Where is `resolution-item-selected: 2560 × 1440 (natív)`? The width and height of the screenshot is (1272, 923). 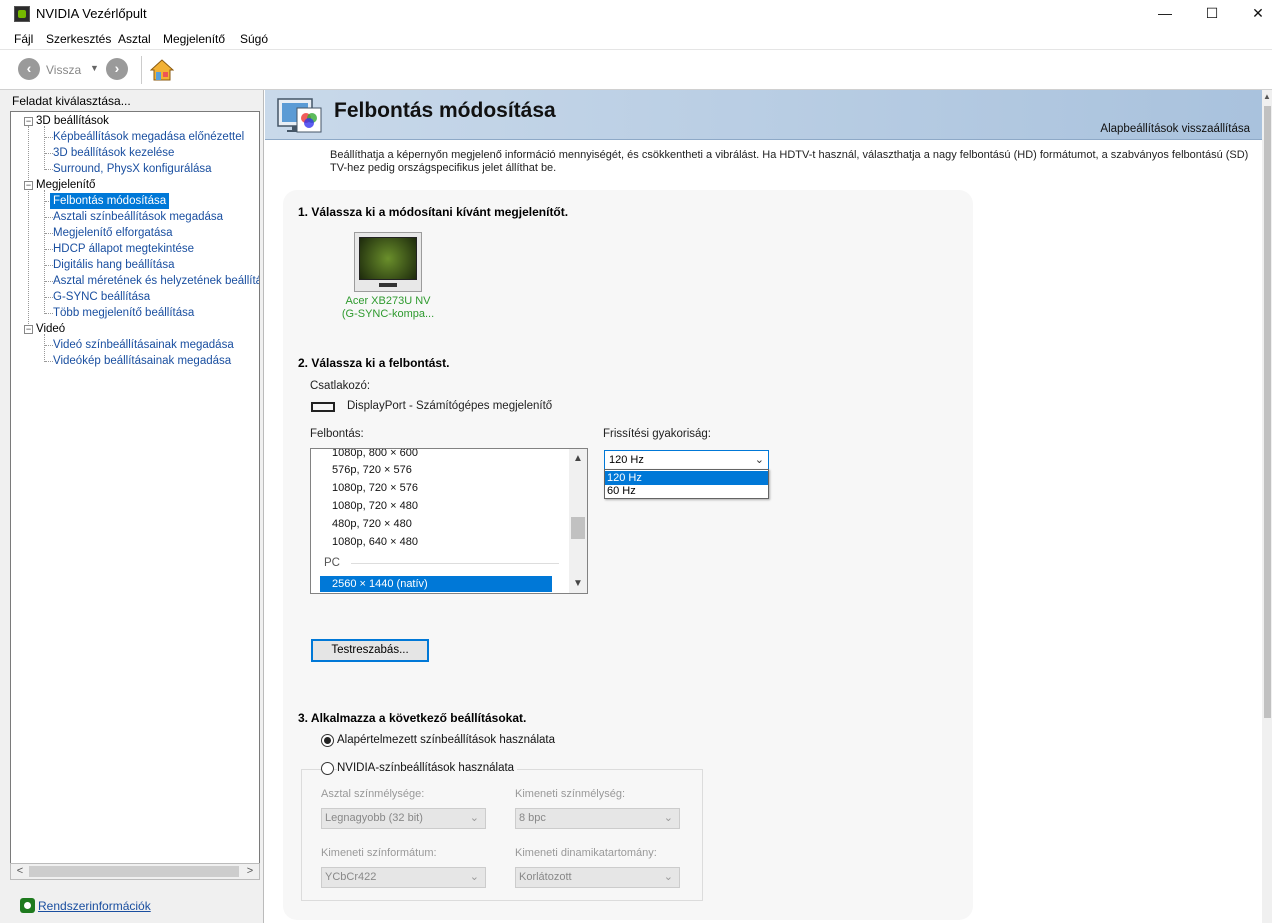 resolution-item-selected: 2560 × 1440 (natív) is located at coordinates (436, 584).